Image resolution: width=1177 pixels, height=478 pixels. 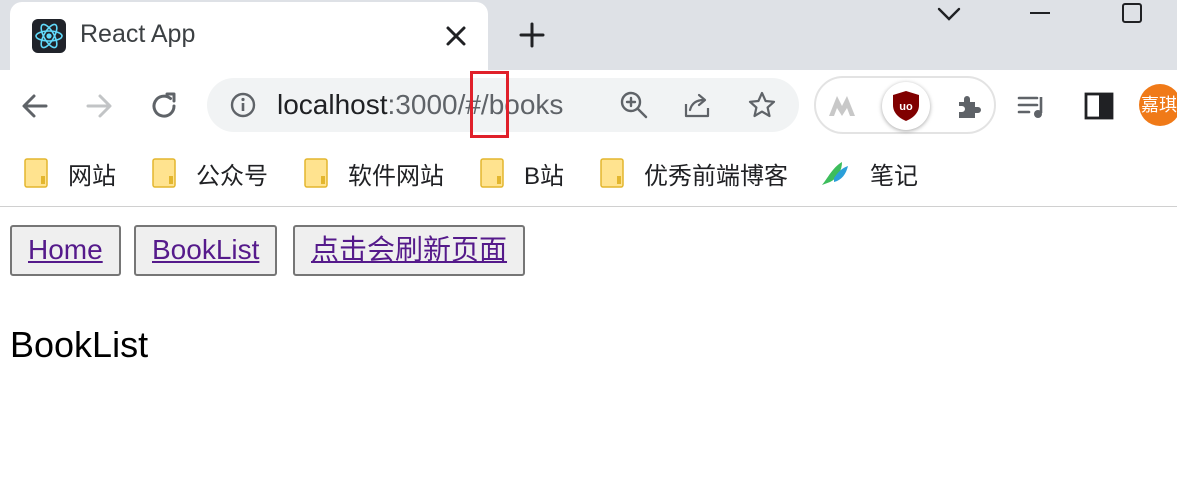 What do you see at coordinates (588, 35) in the screenshot?
I see `tab-strip: React App` at bounding box center [588, 35].